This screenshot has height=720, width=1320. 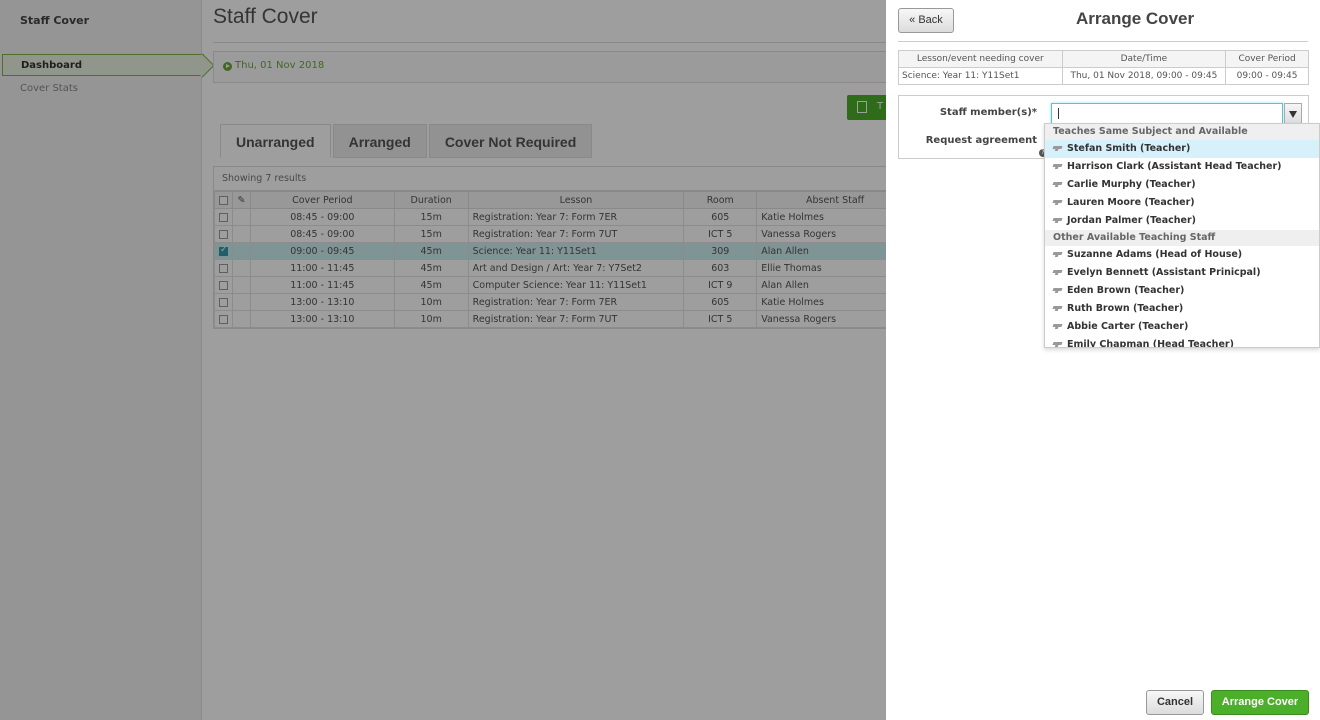 I want to click on dropdown-option: Ruth Brown (Teacher), so click(x=1182, y=309).